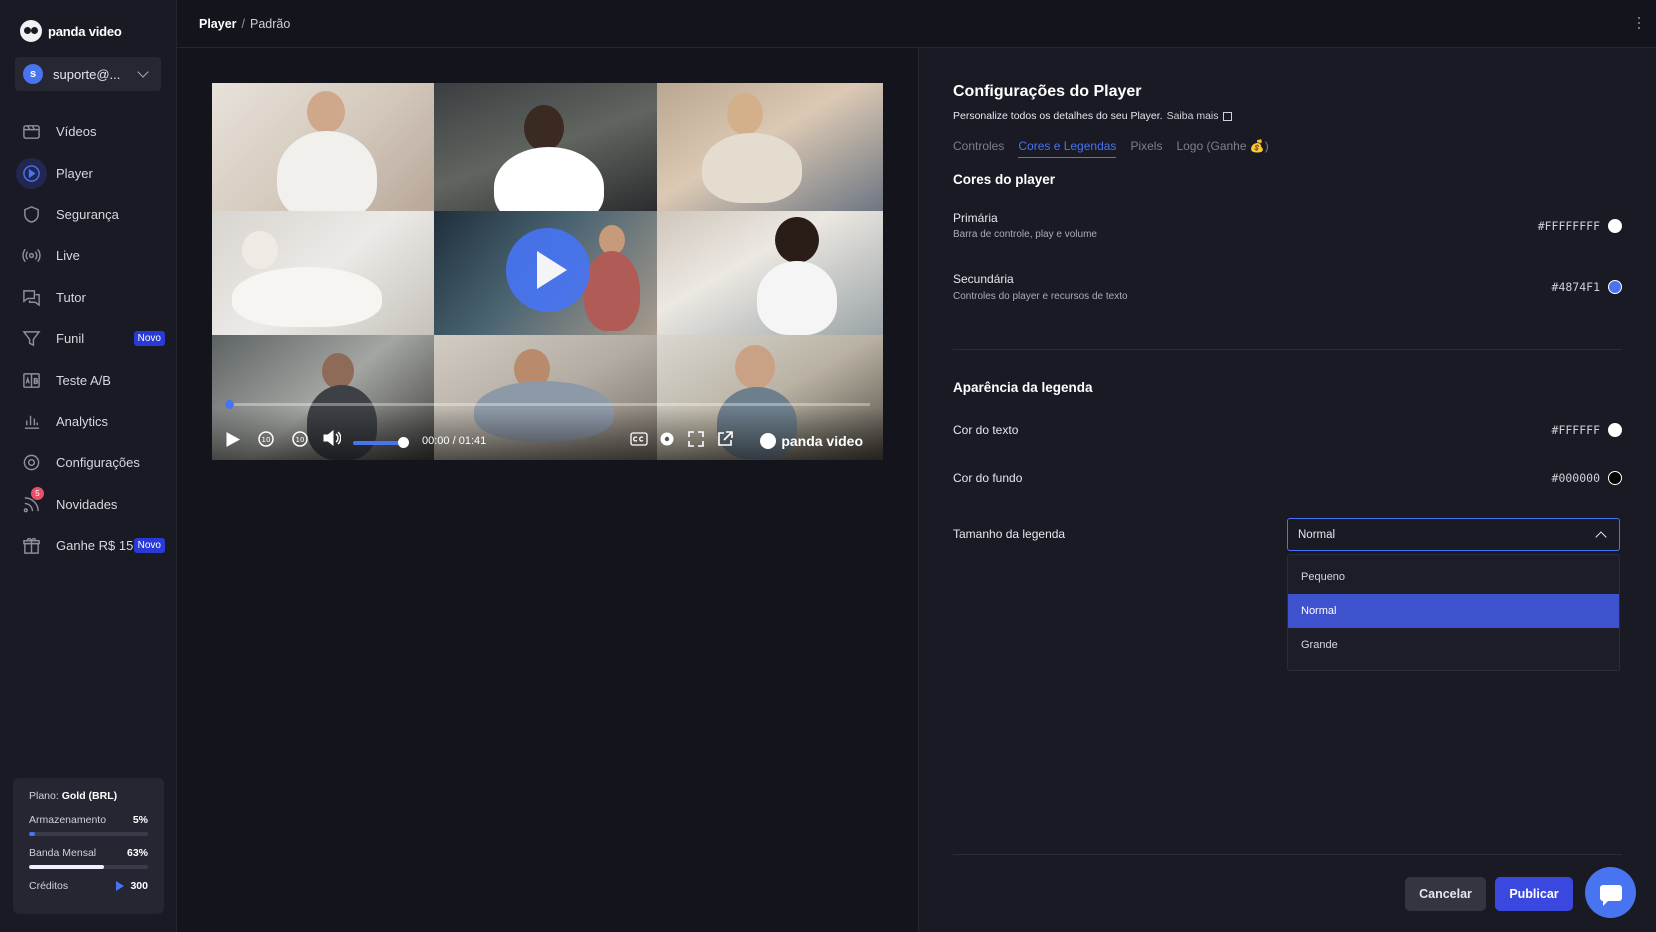  Describe the element at coordinates (1610, 892) in the screenshot. I see `support-chat-button` at that location.